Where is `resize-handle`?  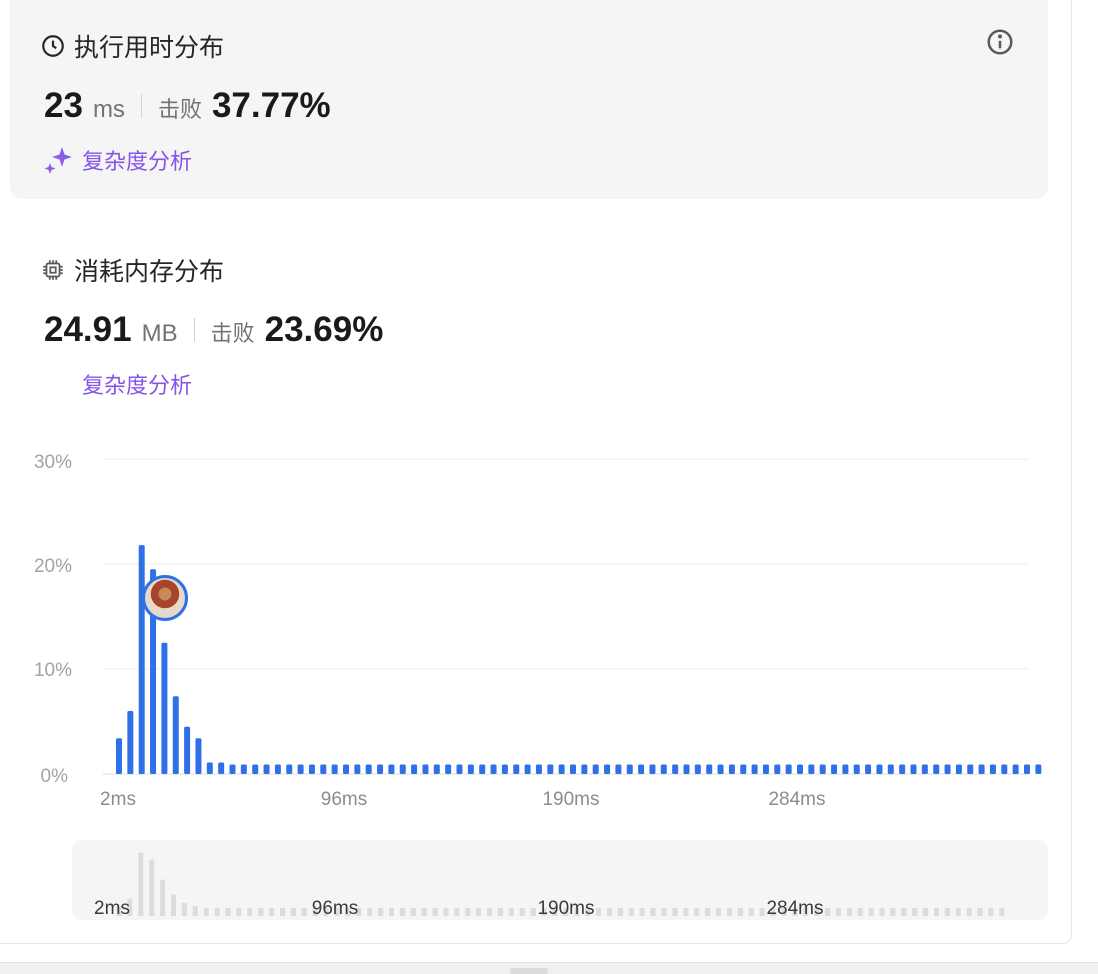 resize-handle is located at coordinates (529, 971).